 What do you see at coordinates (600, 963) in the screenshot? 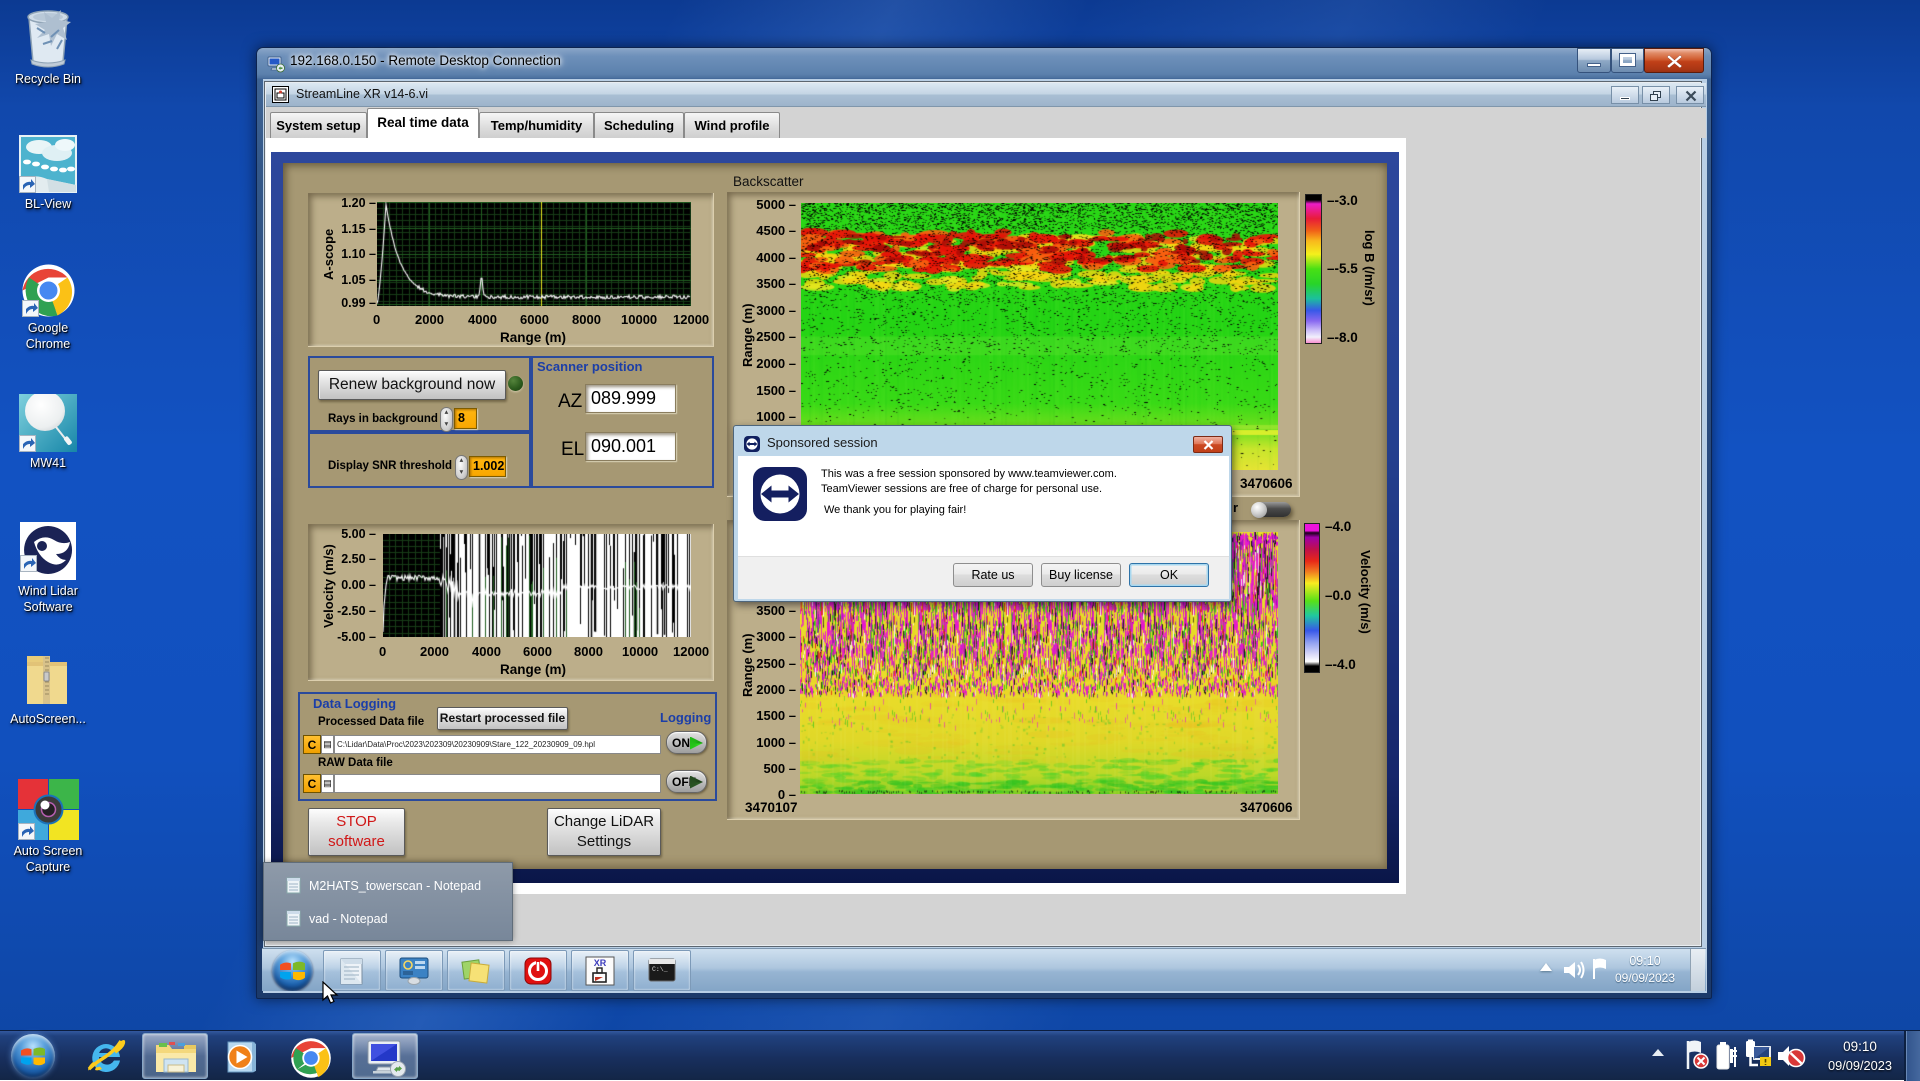
I see `svg-text: XR` at bounding box center [600, 963].